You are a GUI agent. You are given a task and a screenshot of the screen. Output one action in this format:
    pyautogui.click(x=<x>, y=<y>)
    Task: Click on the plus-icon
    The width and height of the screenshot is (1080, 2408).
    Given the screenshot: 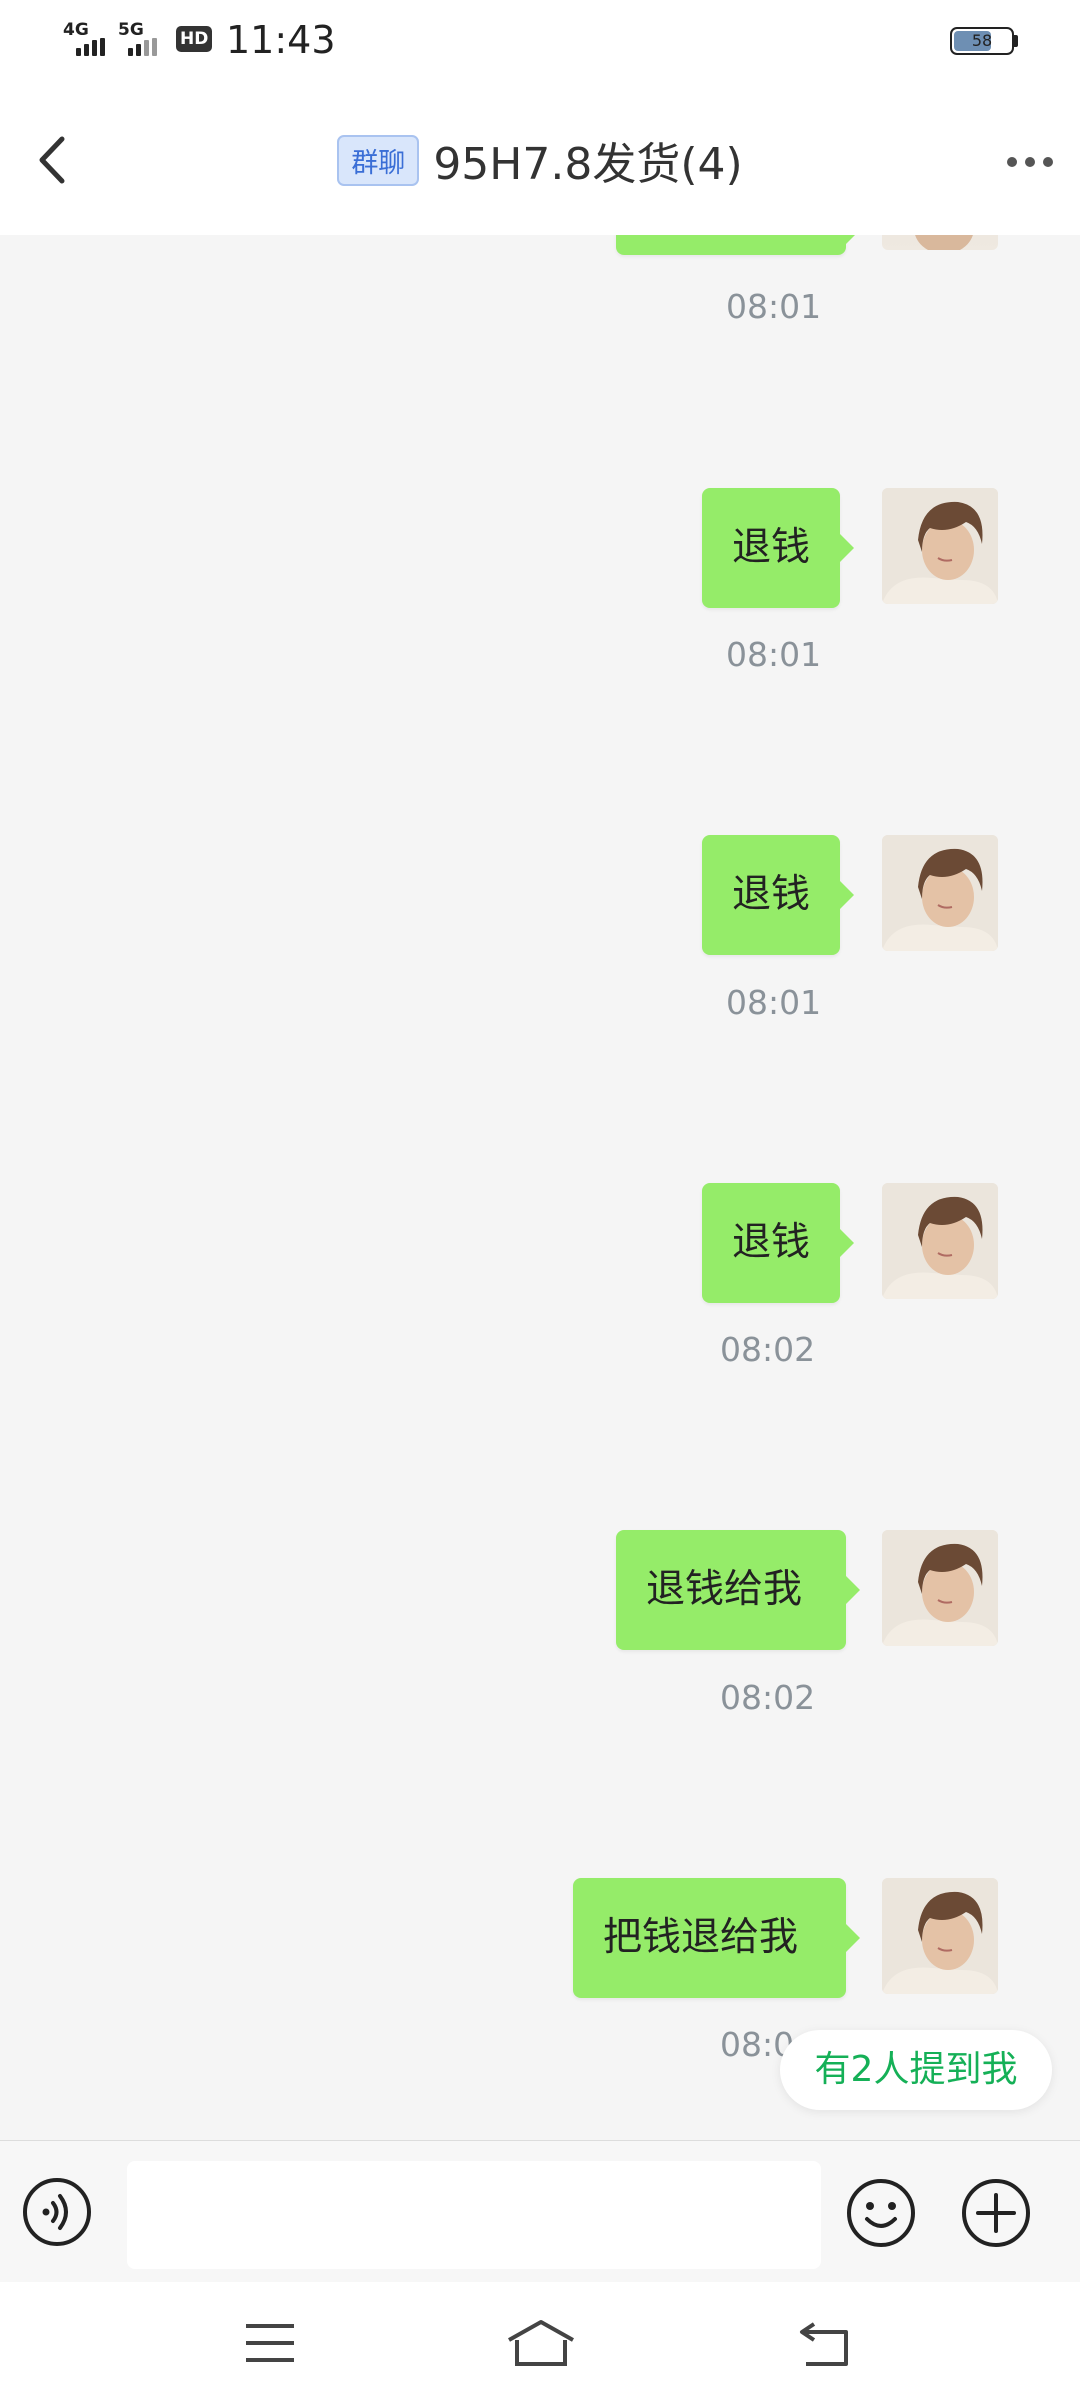 What is the action you would take?
    pyautogui.click(x=996, y=2213)
    